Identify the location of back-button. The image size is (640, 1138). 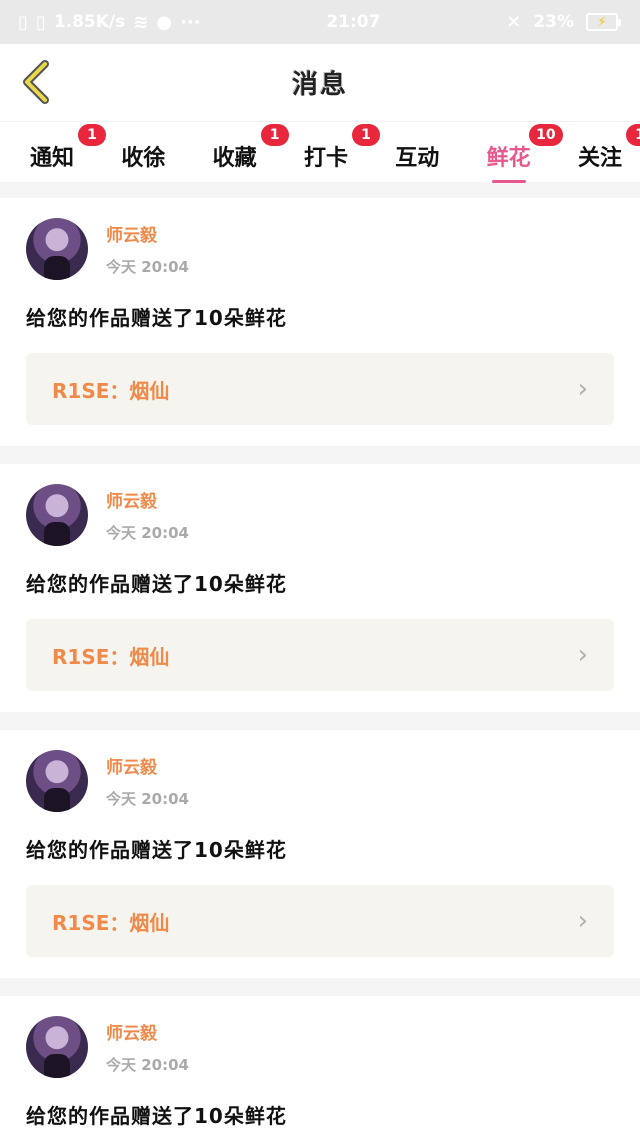
(36, 82).